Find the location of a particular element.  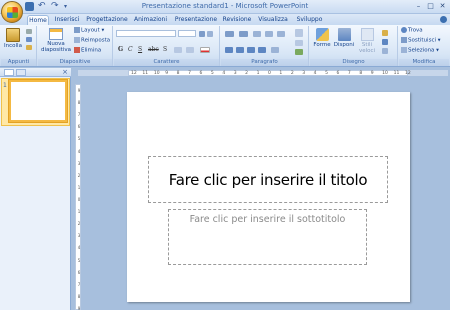

arrange-button: Disponi is located at coordinates (344, 38).